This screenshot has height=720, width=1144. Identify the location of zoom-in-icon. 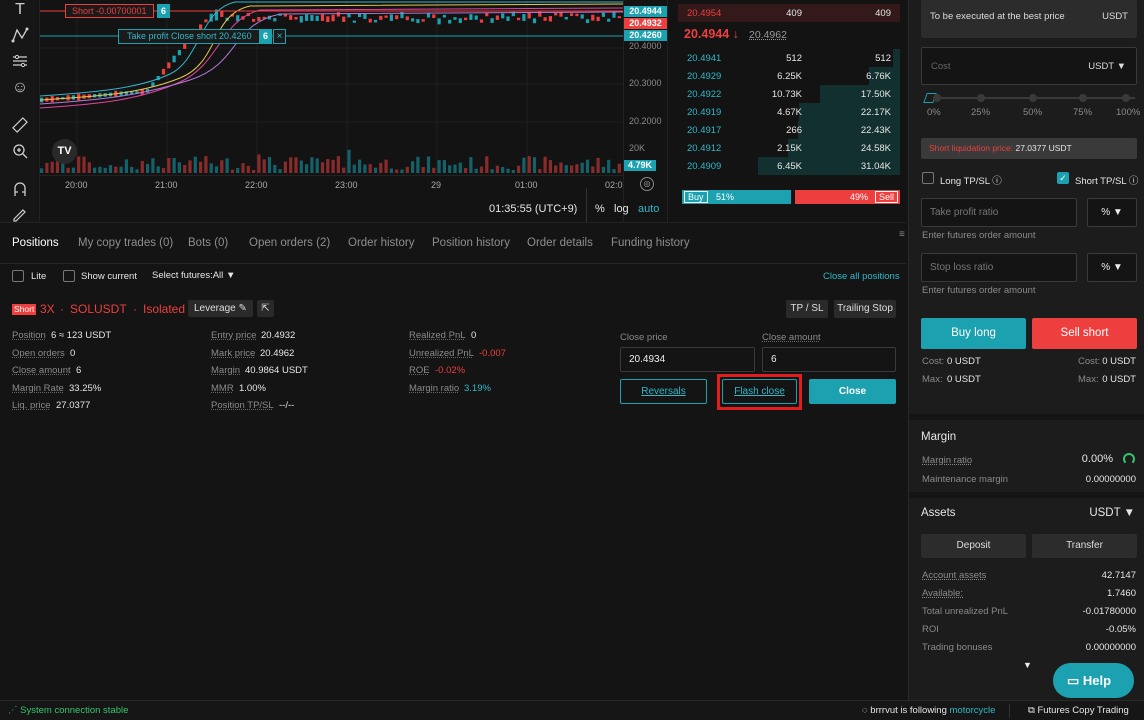
(20, 152).